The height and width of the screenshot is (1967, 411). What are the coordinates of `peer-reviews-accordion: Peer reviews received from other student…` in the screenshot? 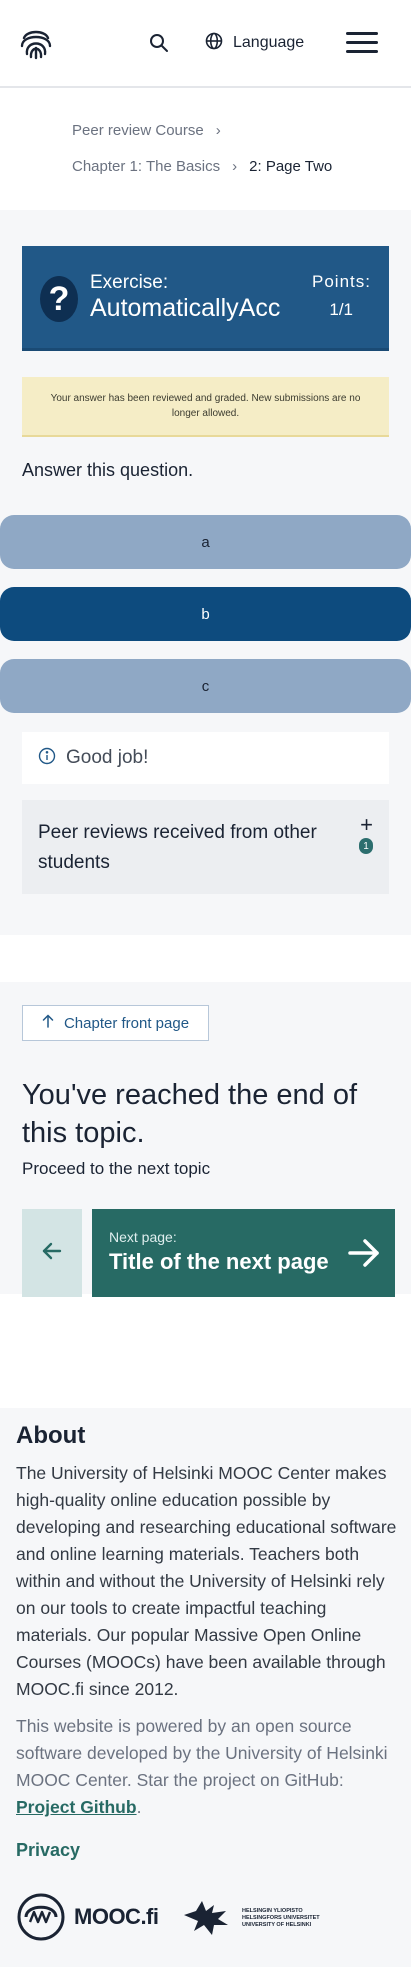 It's located at (205, 847).